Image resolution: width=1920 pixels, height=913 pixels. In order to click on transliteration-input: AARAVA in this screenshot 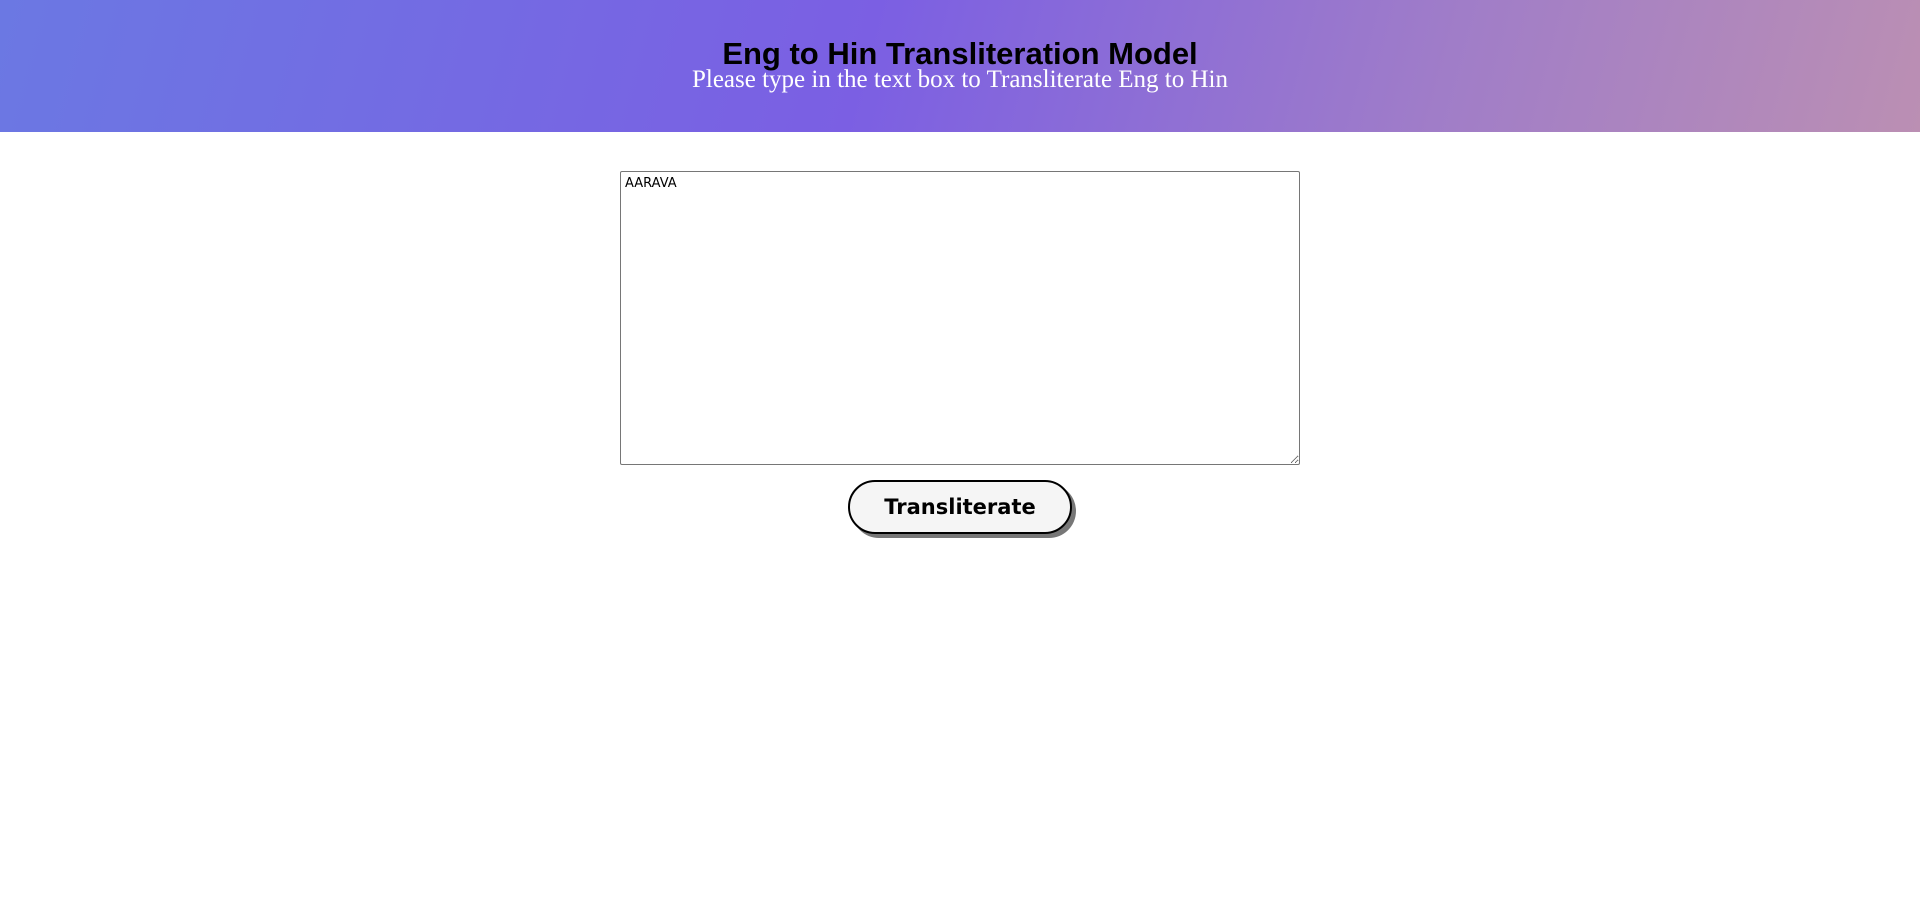, I will do `click(960, 318)`.